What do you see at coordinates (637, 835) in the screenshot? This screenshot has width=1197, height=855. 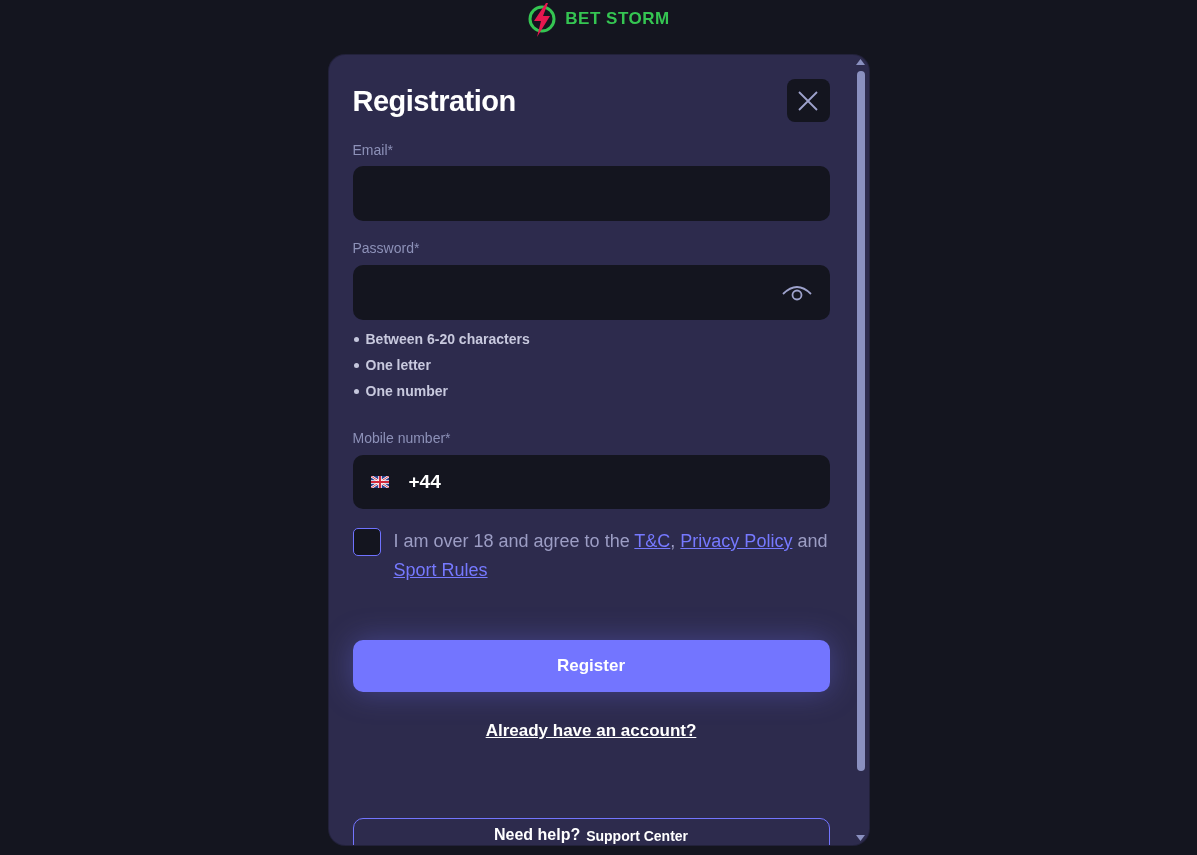 I see `support-center-link: Support Center` at bounding box center [637, 835].